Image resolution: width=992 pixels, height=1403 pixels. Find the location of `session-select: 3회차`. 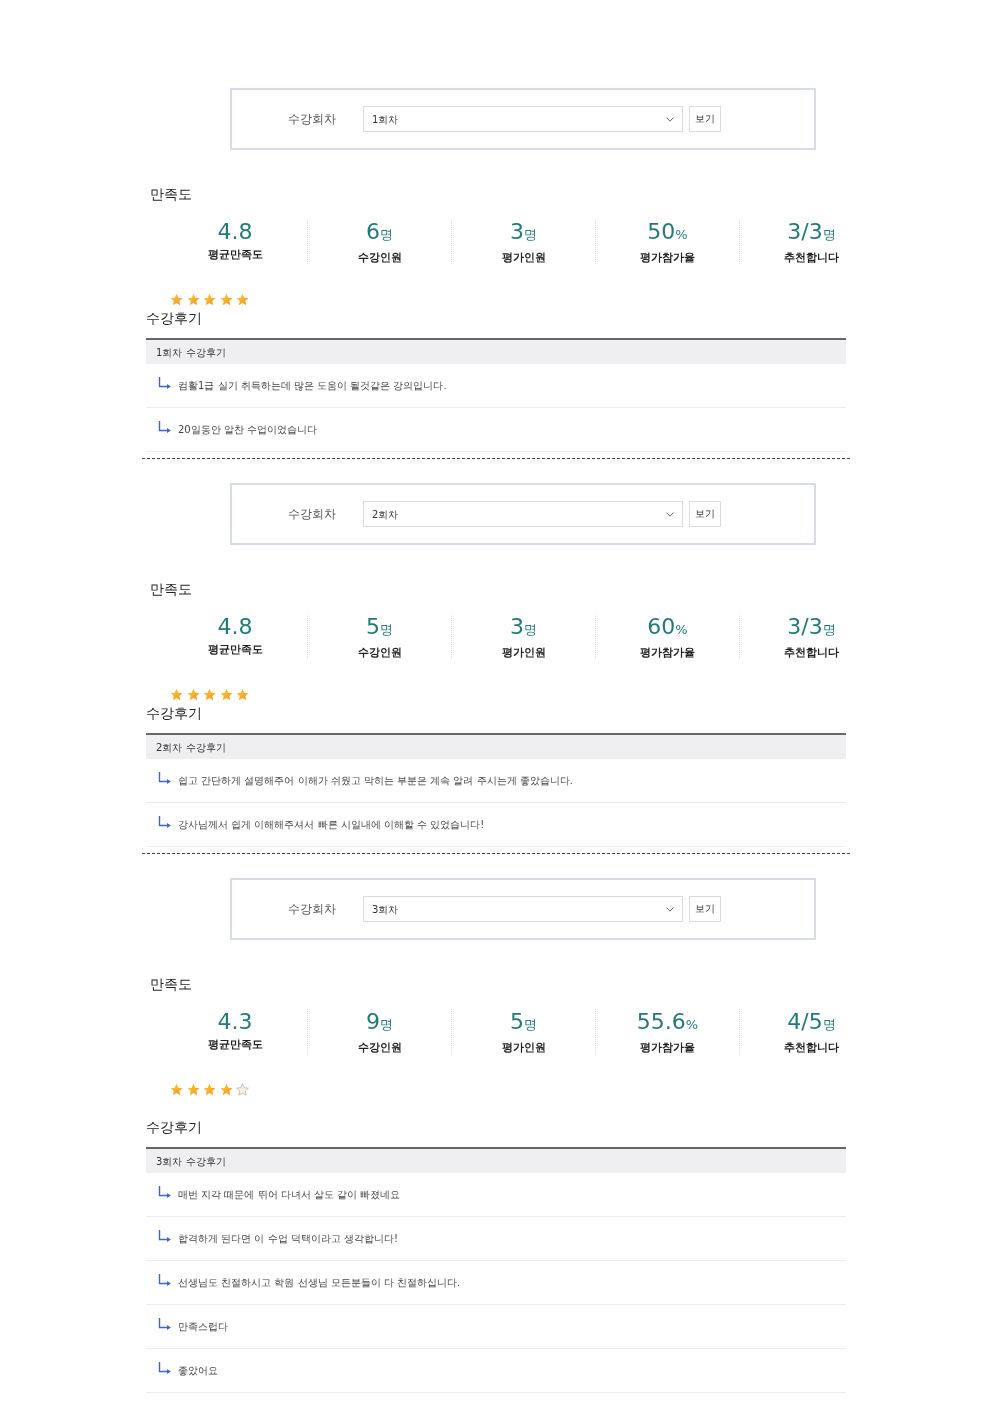

session-select: 3회차 is located at coordinates (523, 909).